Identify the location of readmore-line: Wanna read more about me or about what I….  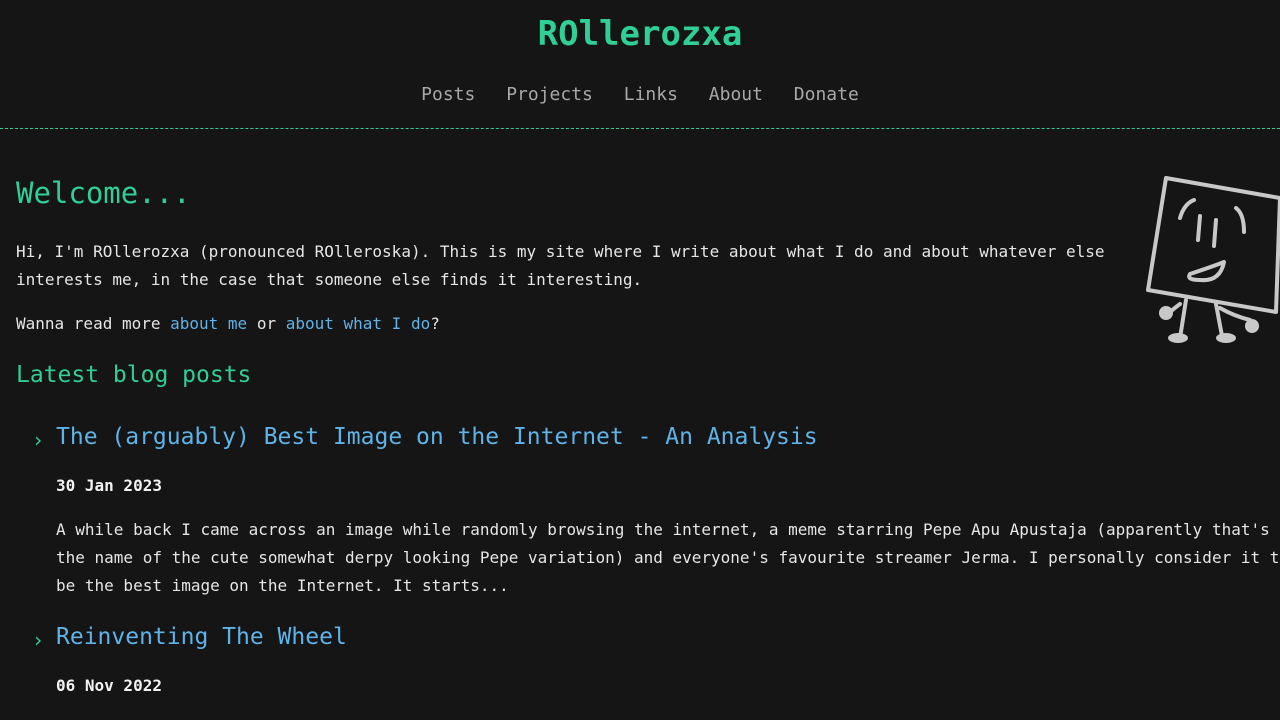
(228, 324).